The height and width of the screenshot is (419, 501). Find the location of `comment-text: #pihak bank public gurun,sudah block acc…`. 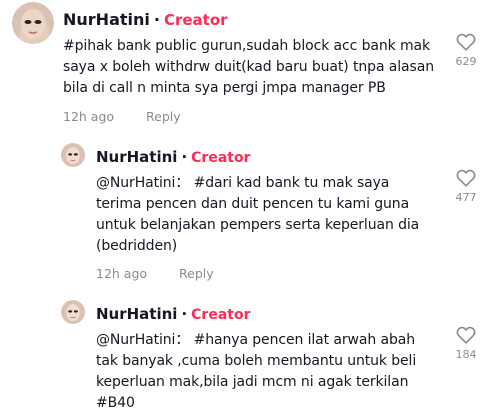

comment-text: #pihak bank public gurun,sudah block acc… is located at coordinates (248, 67).